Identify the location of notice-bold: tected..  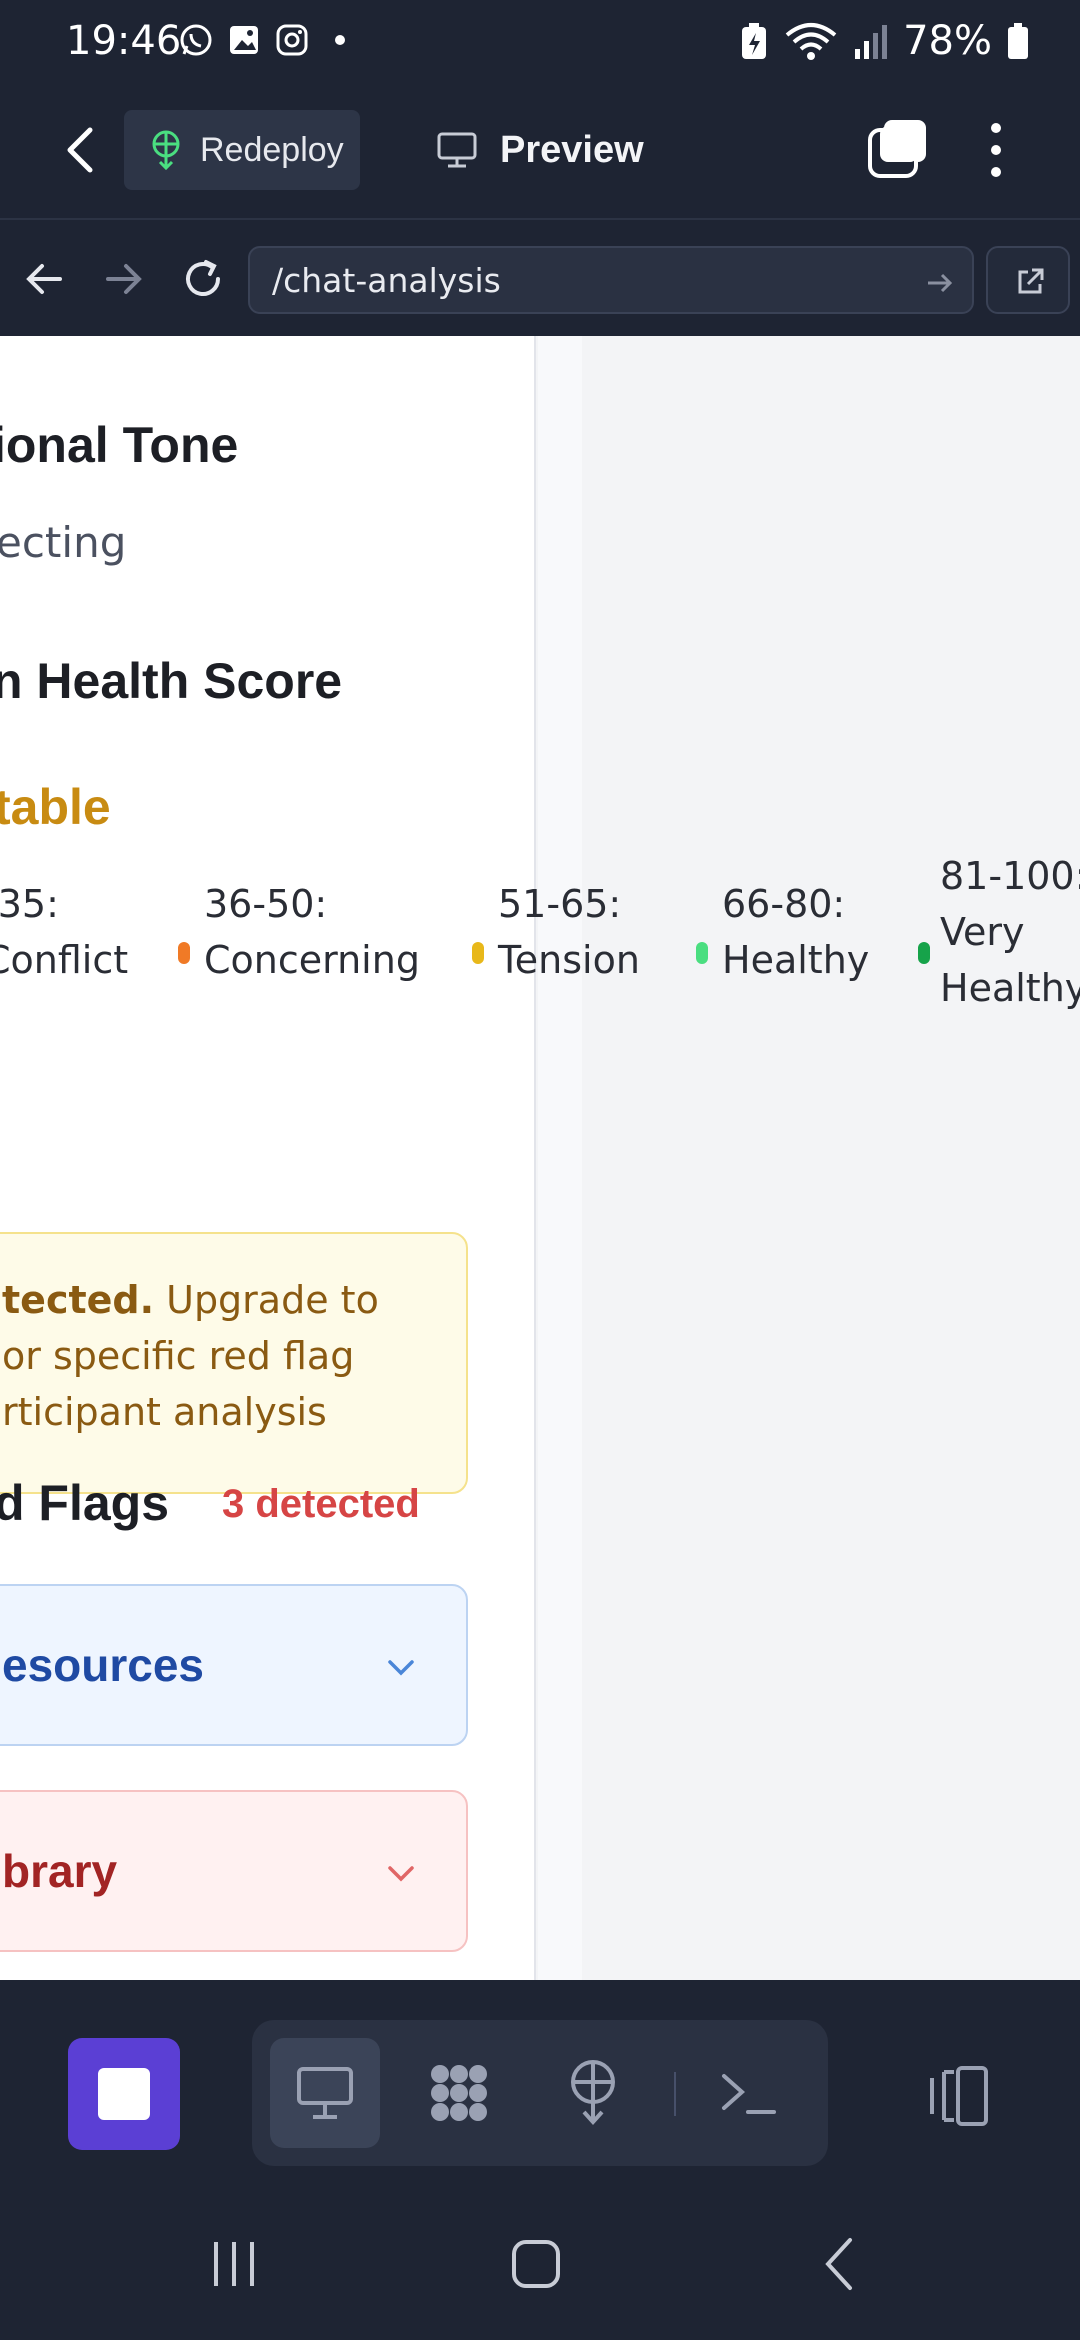
(78, 1300).